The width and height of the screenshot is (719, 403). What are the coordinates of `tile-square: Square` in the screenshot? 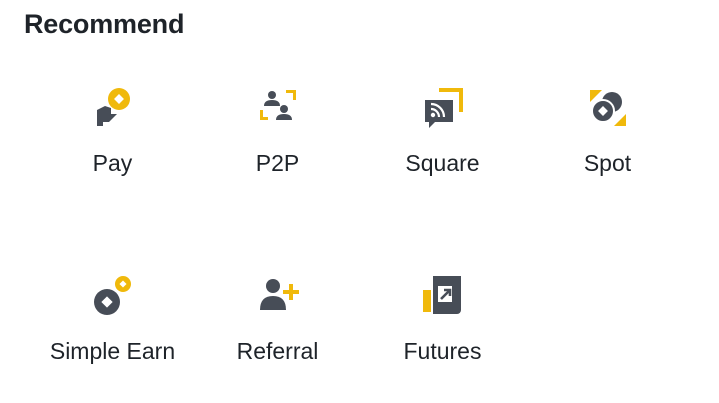 It's located at (442, 149).